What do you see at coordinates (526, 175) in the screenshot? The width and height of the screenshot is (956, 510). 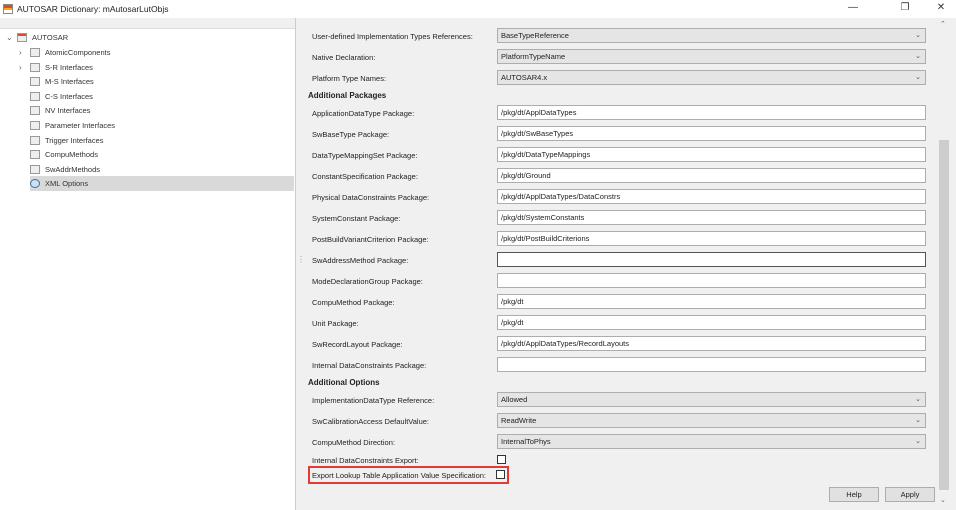 I see `package-value: /pkg/dt/Ground` at bounding box center [526, 175].